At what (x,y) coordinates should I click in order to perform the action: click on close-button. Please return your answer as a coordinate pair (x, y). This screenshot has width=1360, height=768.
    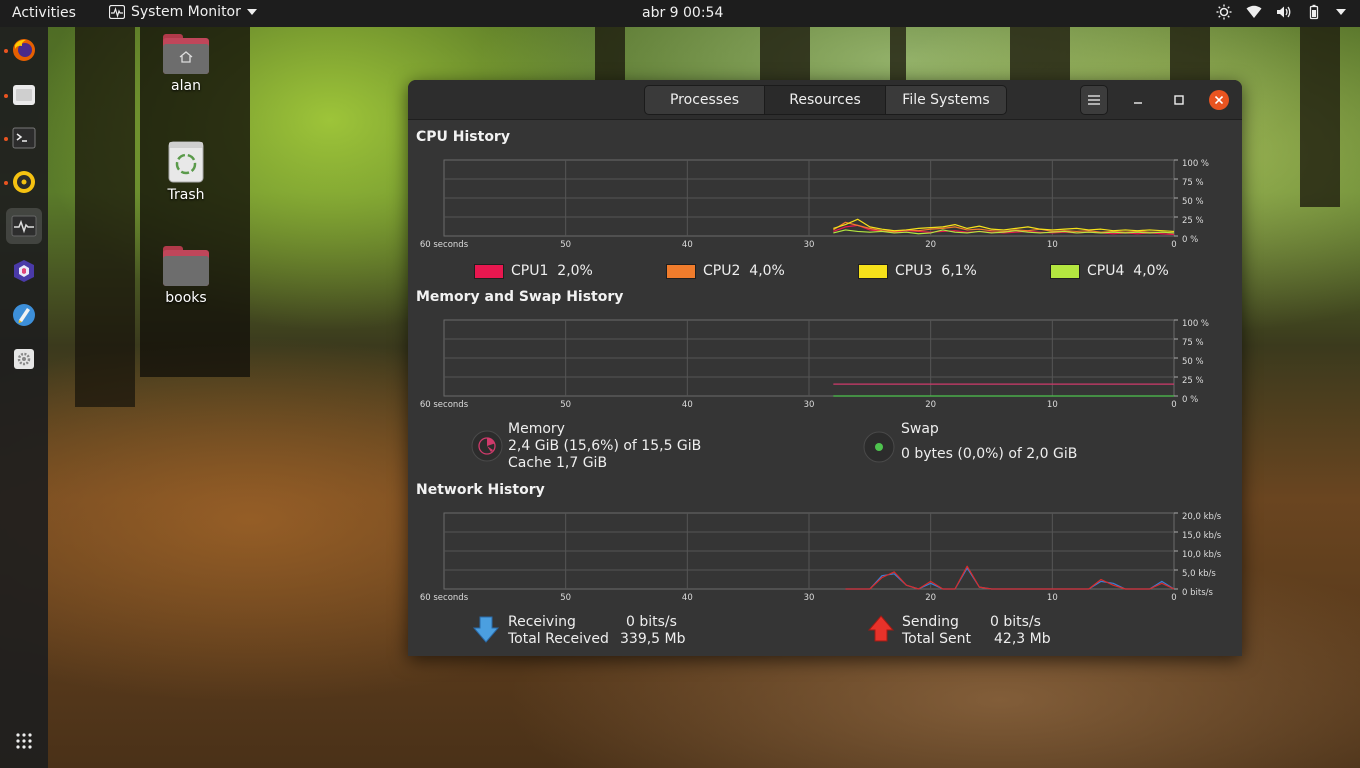
    Looking at the image, I should click on (1219, 100).